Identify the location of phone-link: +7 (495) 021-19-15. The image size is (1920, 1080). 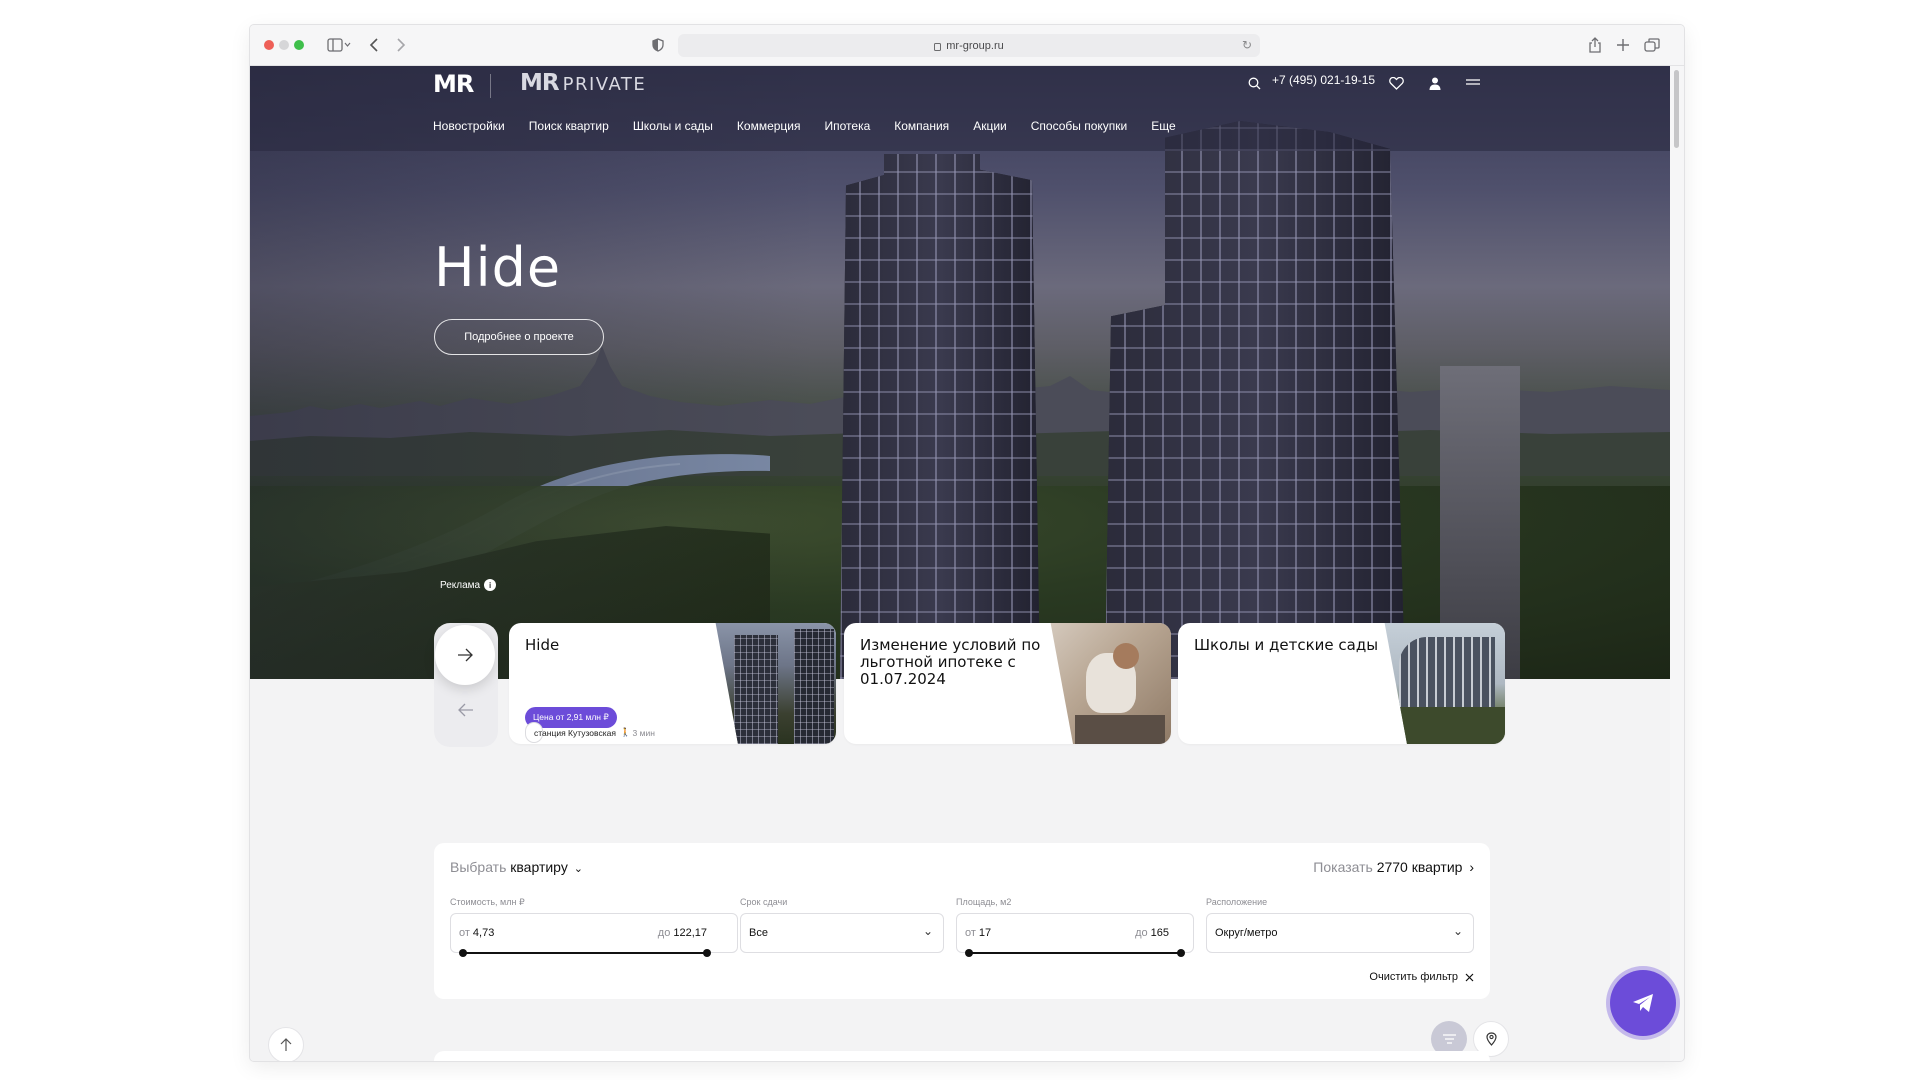
(1323, 80).